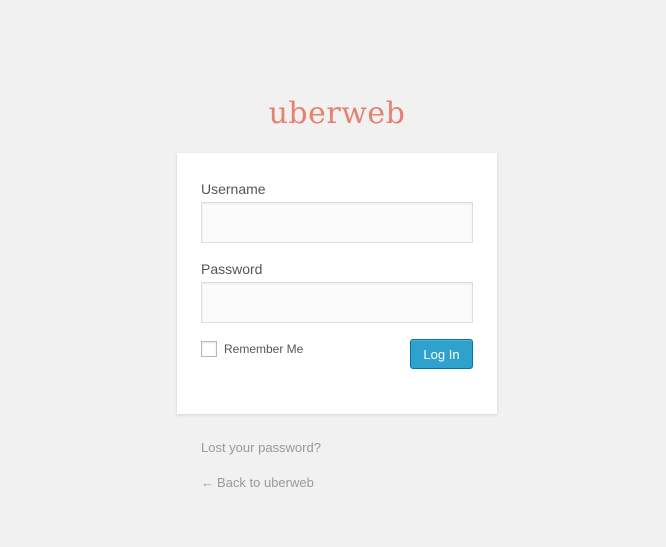 This screenshot has width=666, height=547. What do you see at coordinates (233, 189) in the screenshot?
I see `username-label: Username` at bounding box center [233, 189].